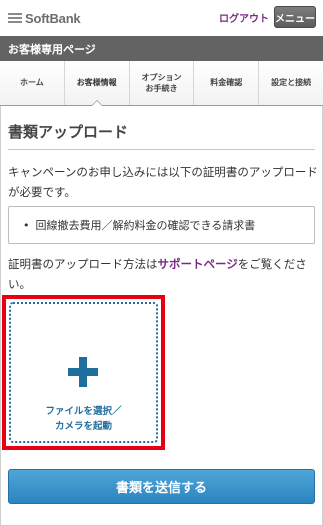  What do you see at coordinates (295, 17) in the screenshot?
I see `menu-button: メニュー` at bounding box center [295, 17].